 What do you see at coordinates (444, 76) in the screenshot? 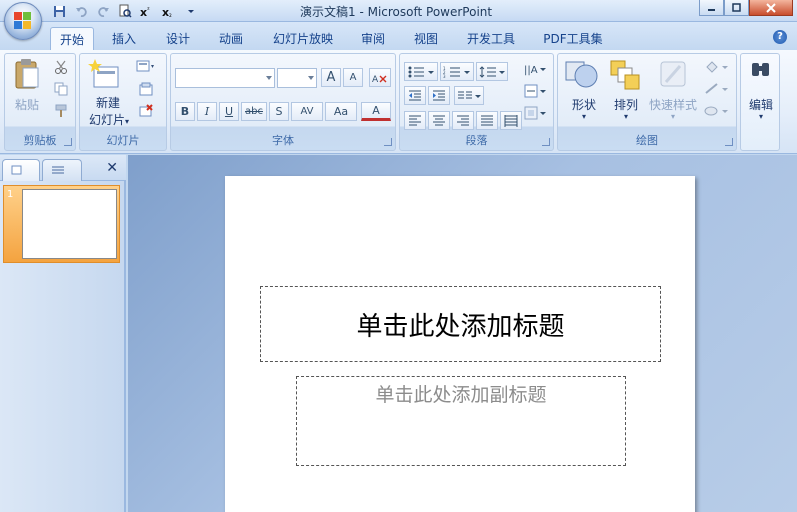
I see `svg-text: 3` at bounding box center [444, 76].